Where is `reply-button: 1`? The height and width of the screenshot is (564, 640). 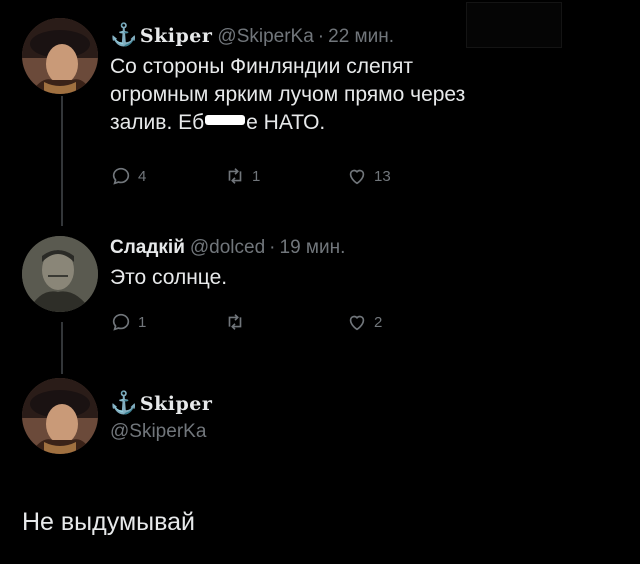
reply-button: 1 is located at coordinates (128, 322).